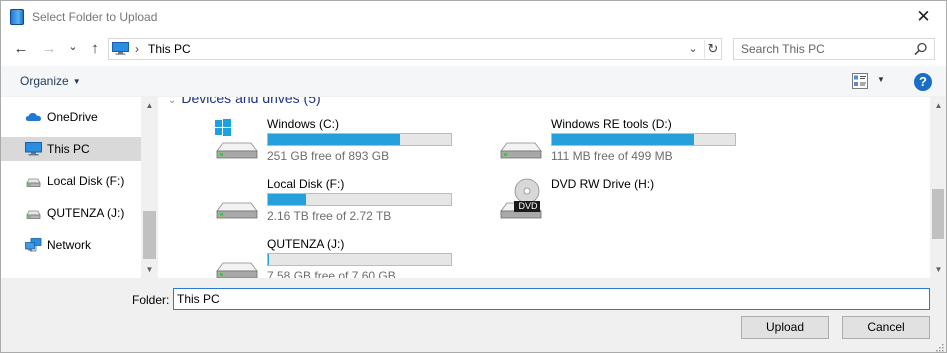 Image resolution: width=947 pixels, height=353 pixels. I want to click on view-options-dropdown: ▼, so click(881, 79).